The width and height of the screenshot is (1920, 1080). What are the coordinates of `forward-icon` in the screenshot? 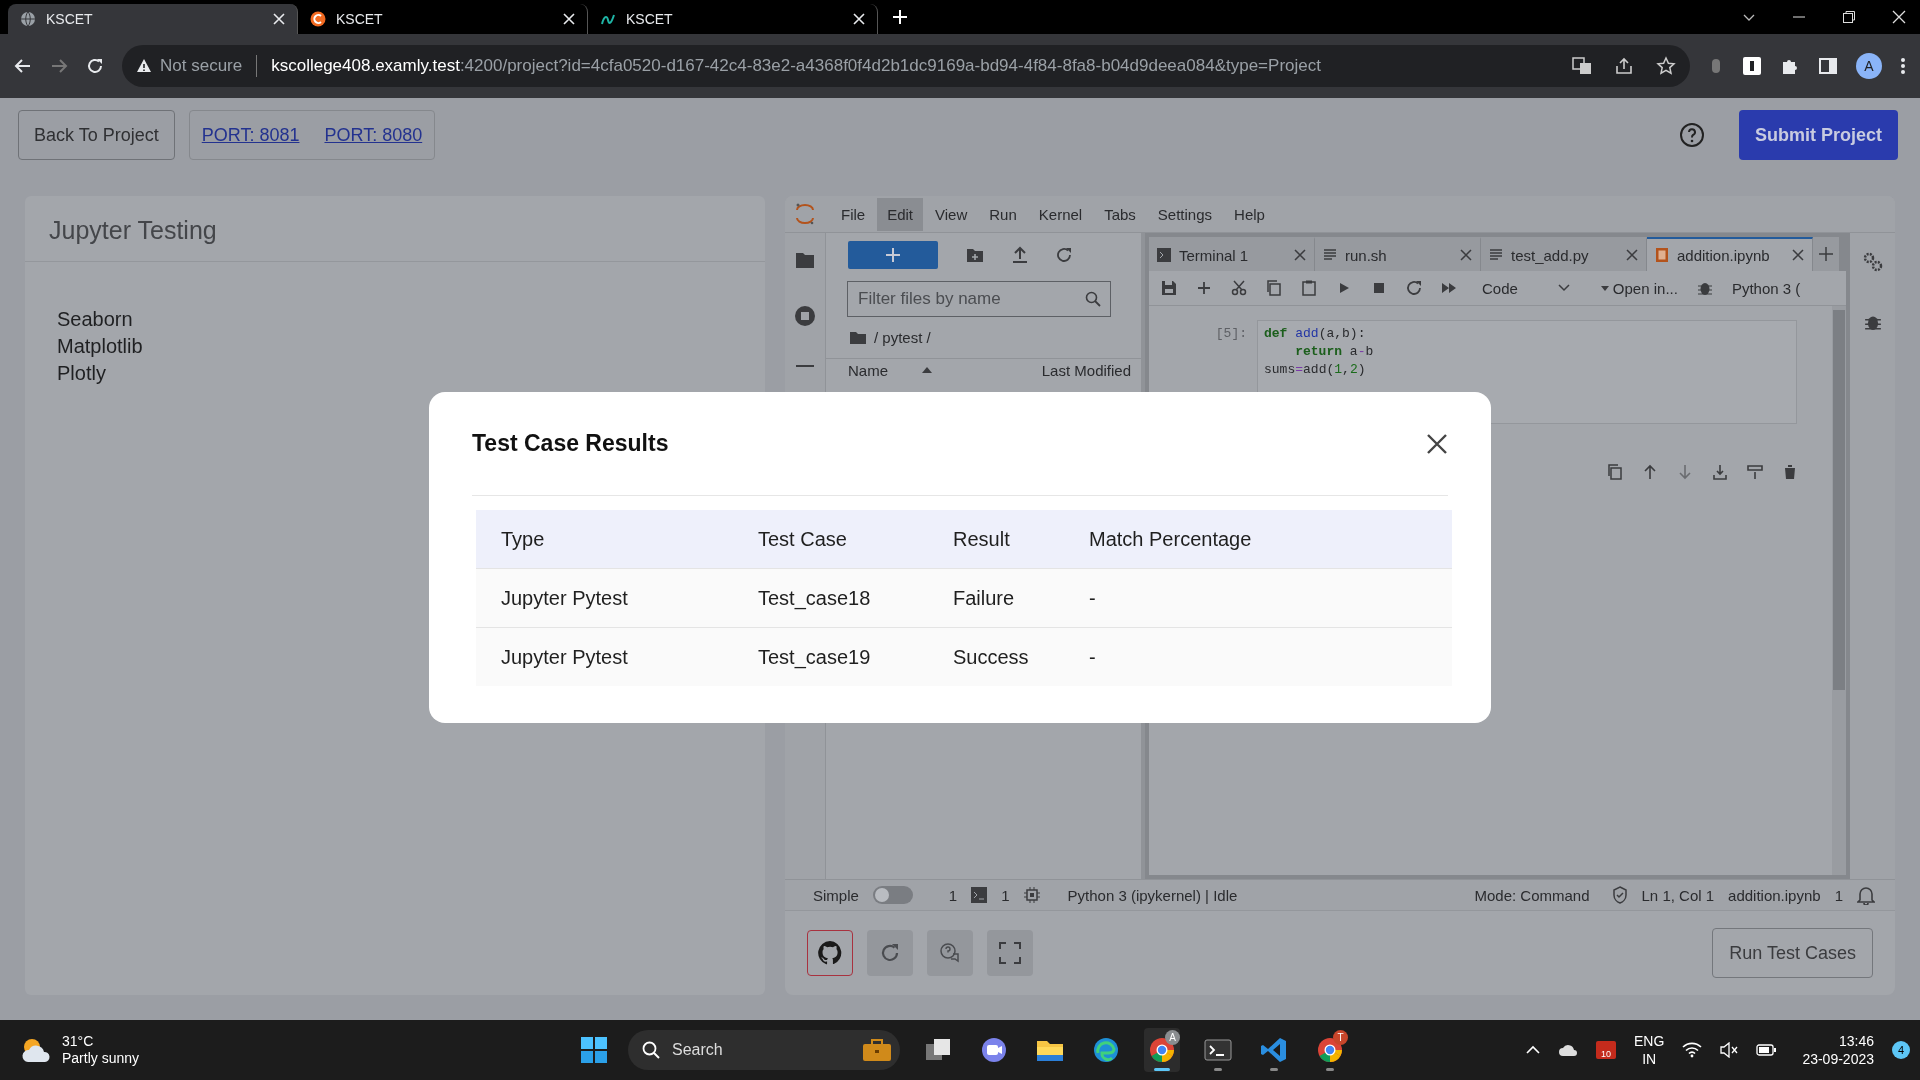 It's located at (59, 66).